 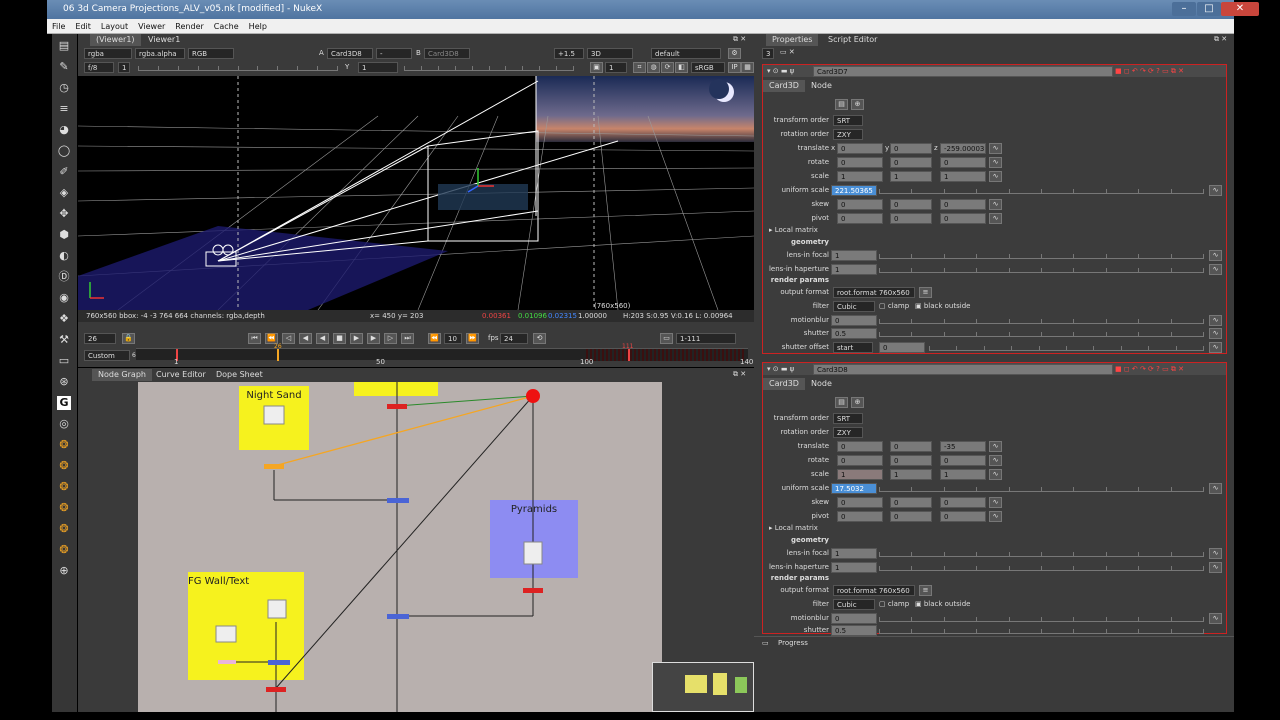 What do you see at coordinates (860, 176) in the screenshot?
I see `panel-card3d7-scale-x: 1` at bounding box center [860, 176].